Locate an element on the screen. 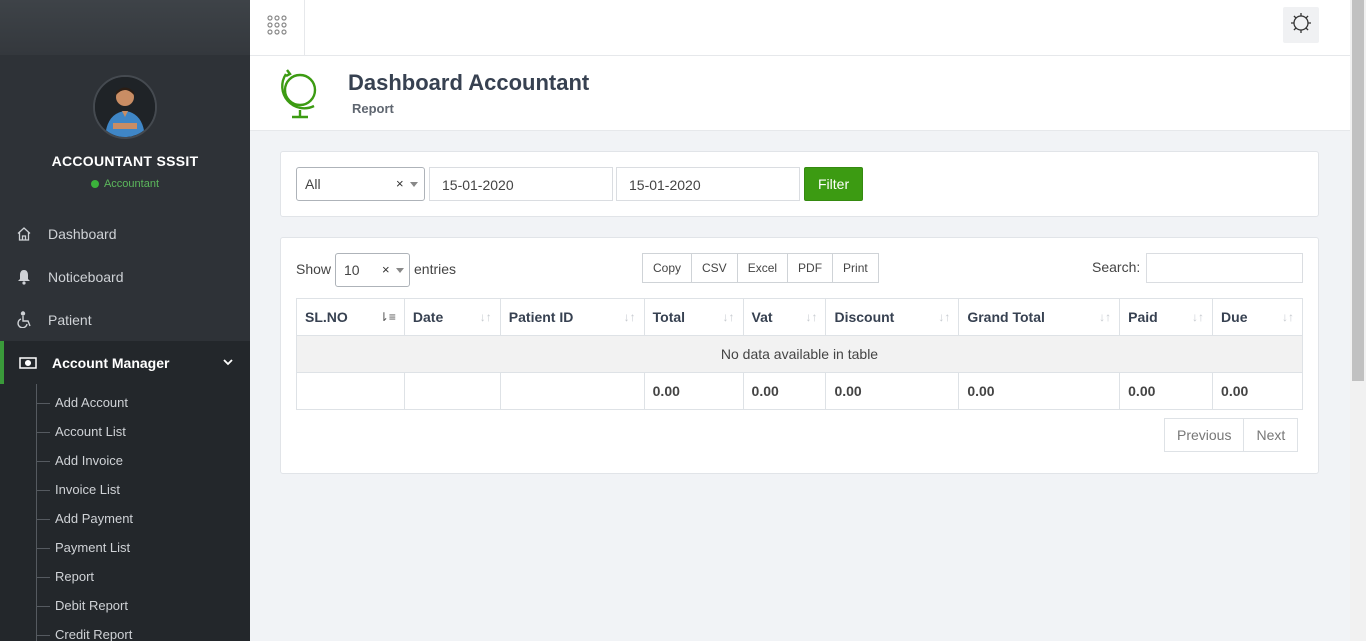 Image resolution: width=1366 pixels, height=641 pixels. top-bar is located at coordinates (800, 28).